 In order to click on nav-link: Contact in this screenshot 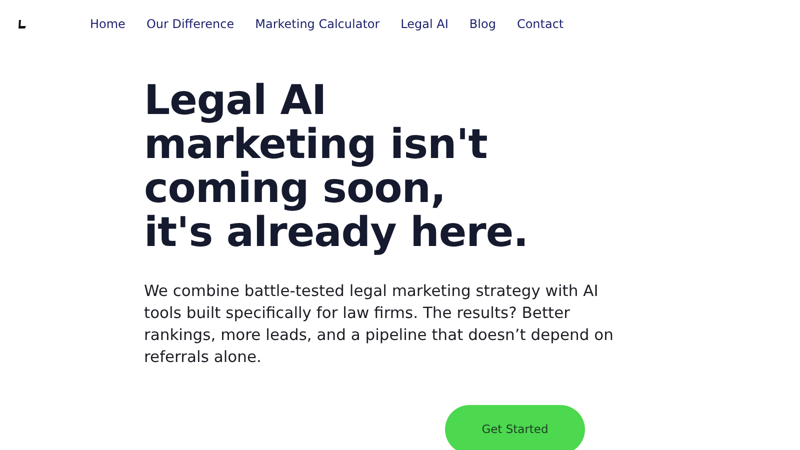, I will do `click(540, 24)`.